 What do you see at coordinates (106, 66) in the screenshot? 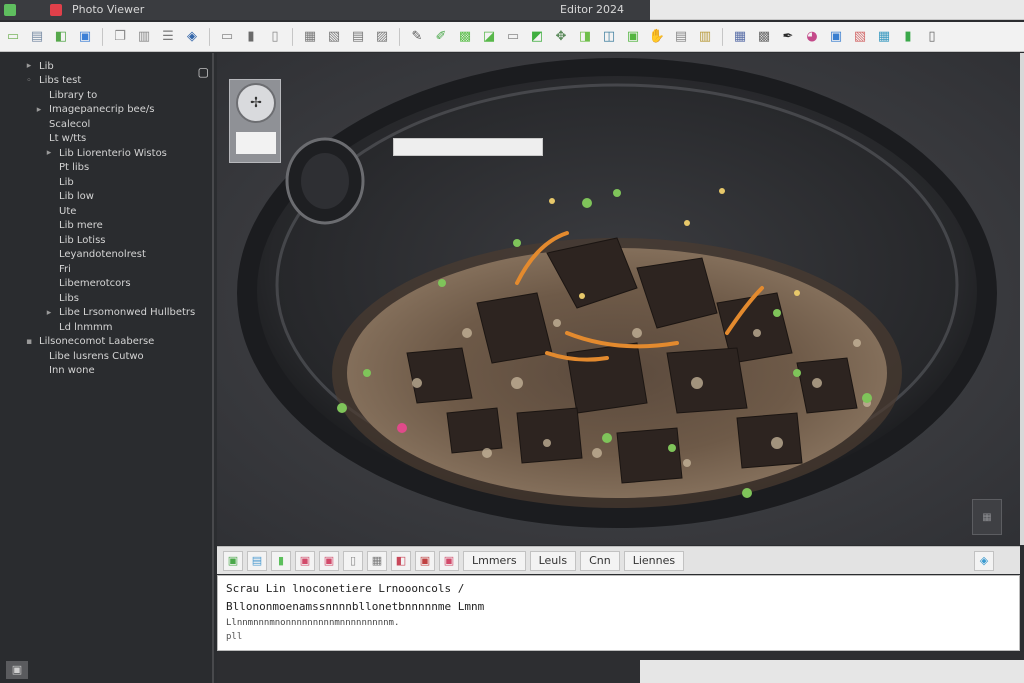
I see `tree-item: ▸ Lib` at bounding box center [106, 66].